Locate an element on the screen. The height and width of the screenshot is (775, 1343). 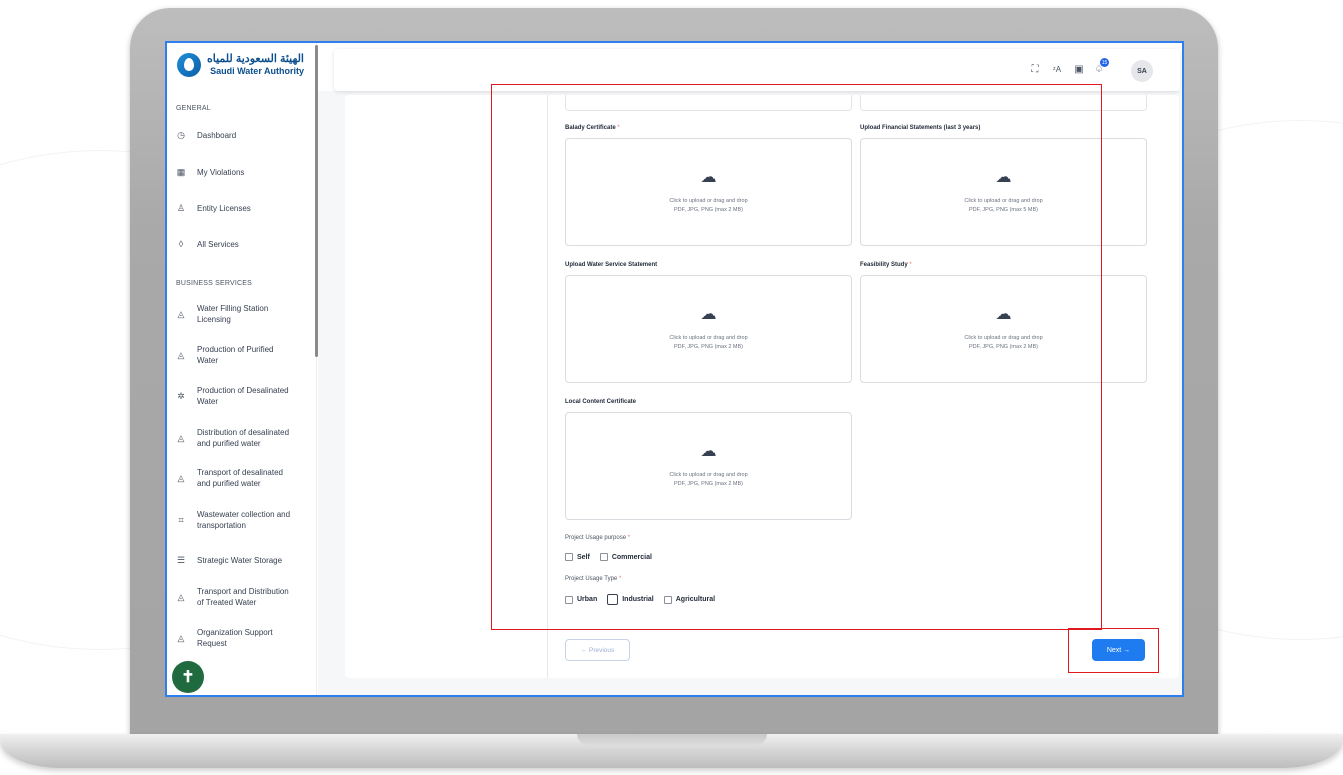
sidebar-item-label: of Treated Water is located at coordinates (227, 602).